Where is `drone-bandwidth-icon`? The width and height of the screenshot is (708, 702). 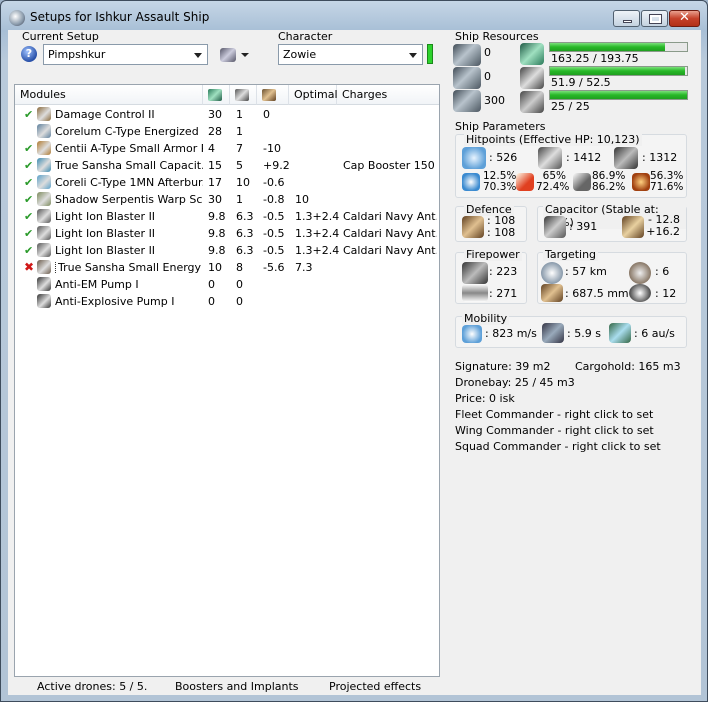
drone-bandwidth-icon is located at coordinates (467, 101).